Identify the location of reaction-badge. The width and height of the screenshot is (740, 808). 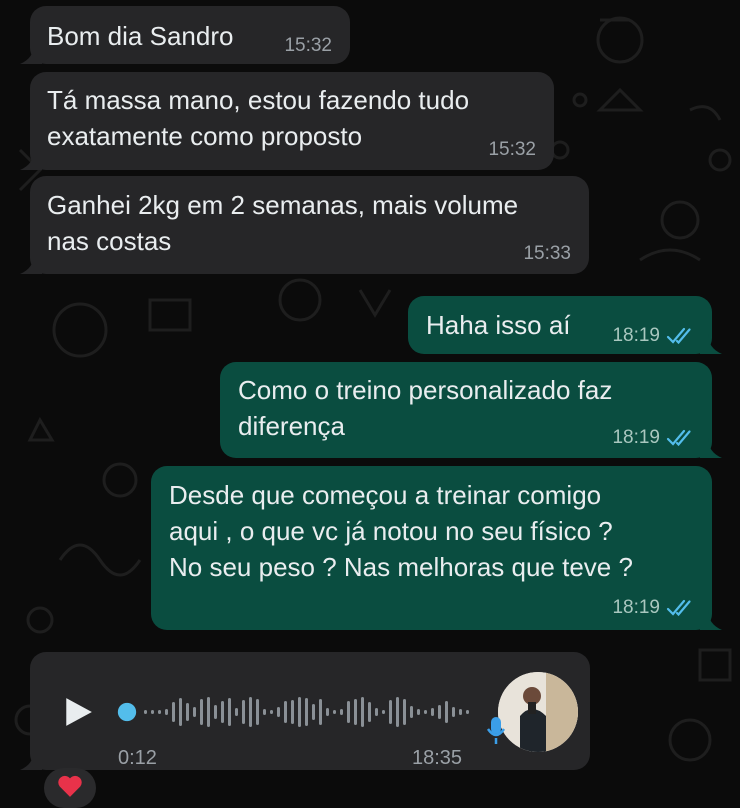
(70, 788).